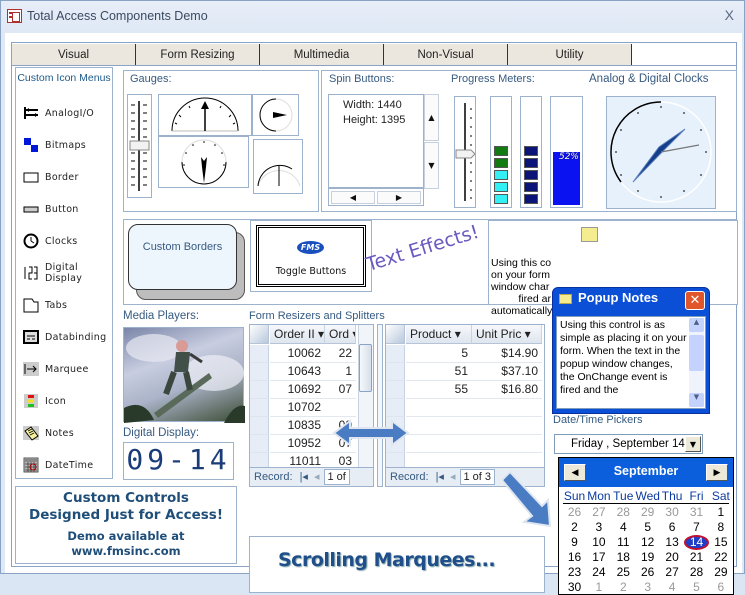 Image resolution: width=745 pixels, height=595 pixels. I want to click on toggle-button-sample: FMS Toggle Buttons, so click(311, 256).